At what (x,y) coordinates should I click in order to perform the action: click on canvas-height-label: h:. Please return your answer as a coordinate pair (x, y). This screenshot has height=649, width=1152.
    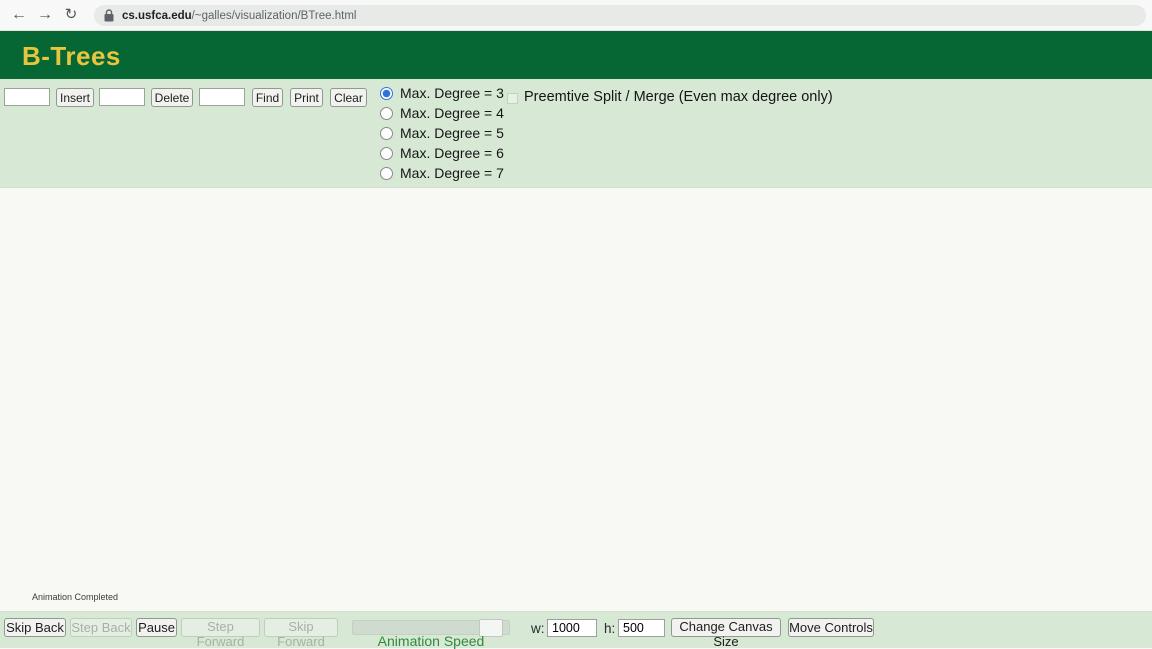
    Looking at the image, I should click on (610, 628).